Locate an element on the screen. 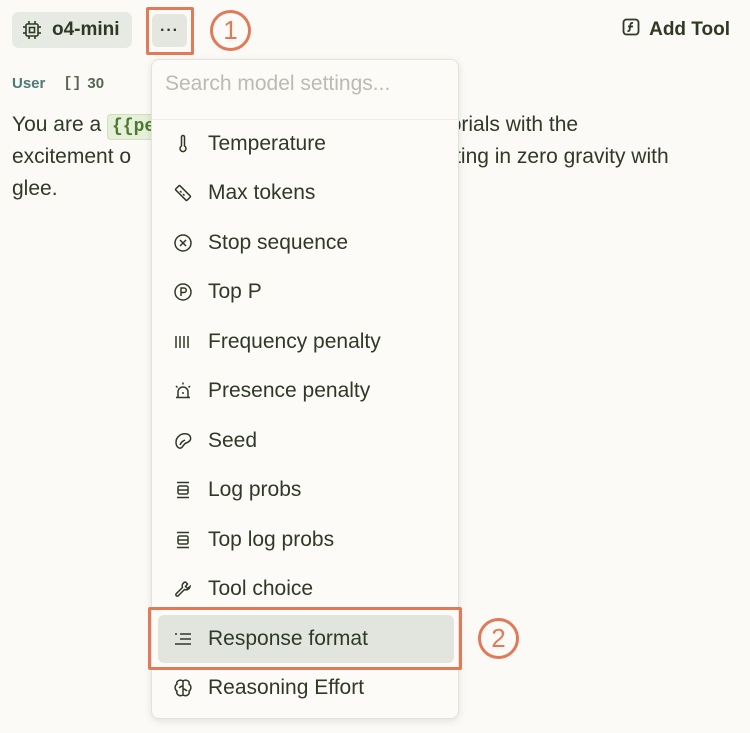  menu-item-tool-choice: Tool choice is located at coordinates (306, 589).